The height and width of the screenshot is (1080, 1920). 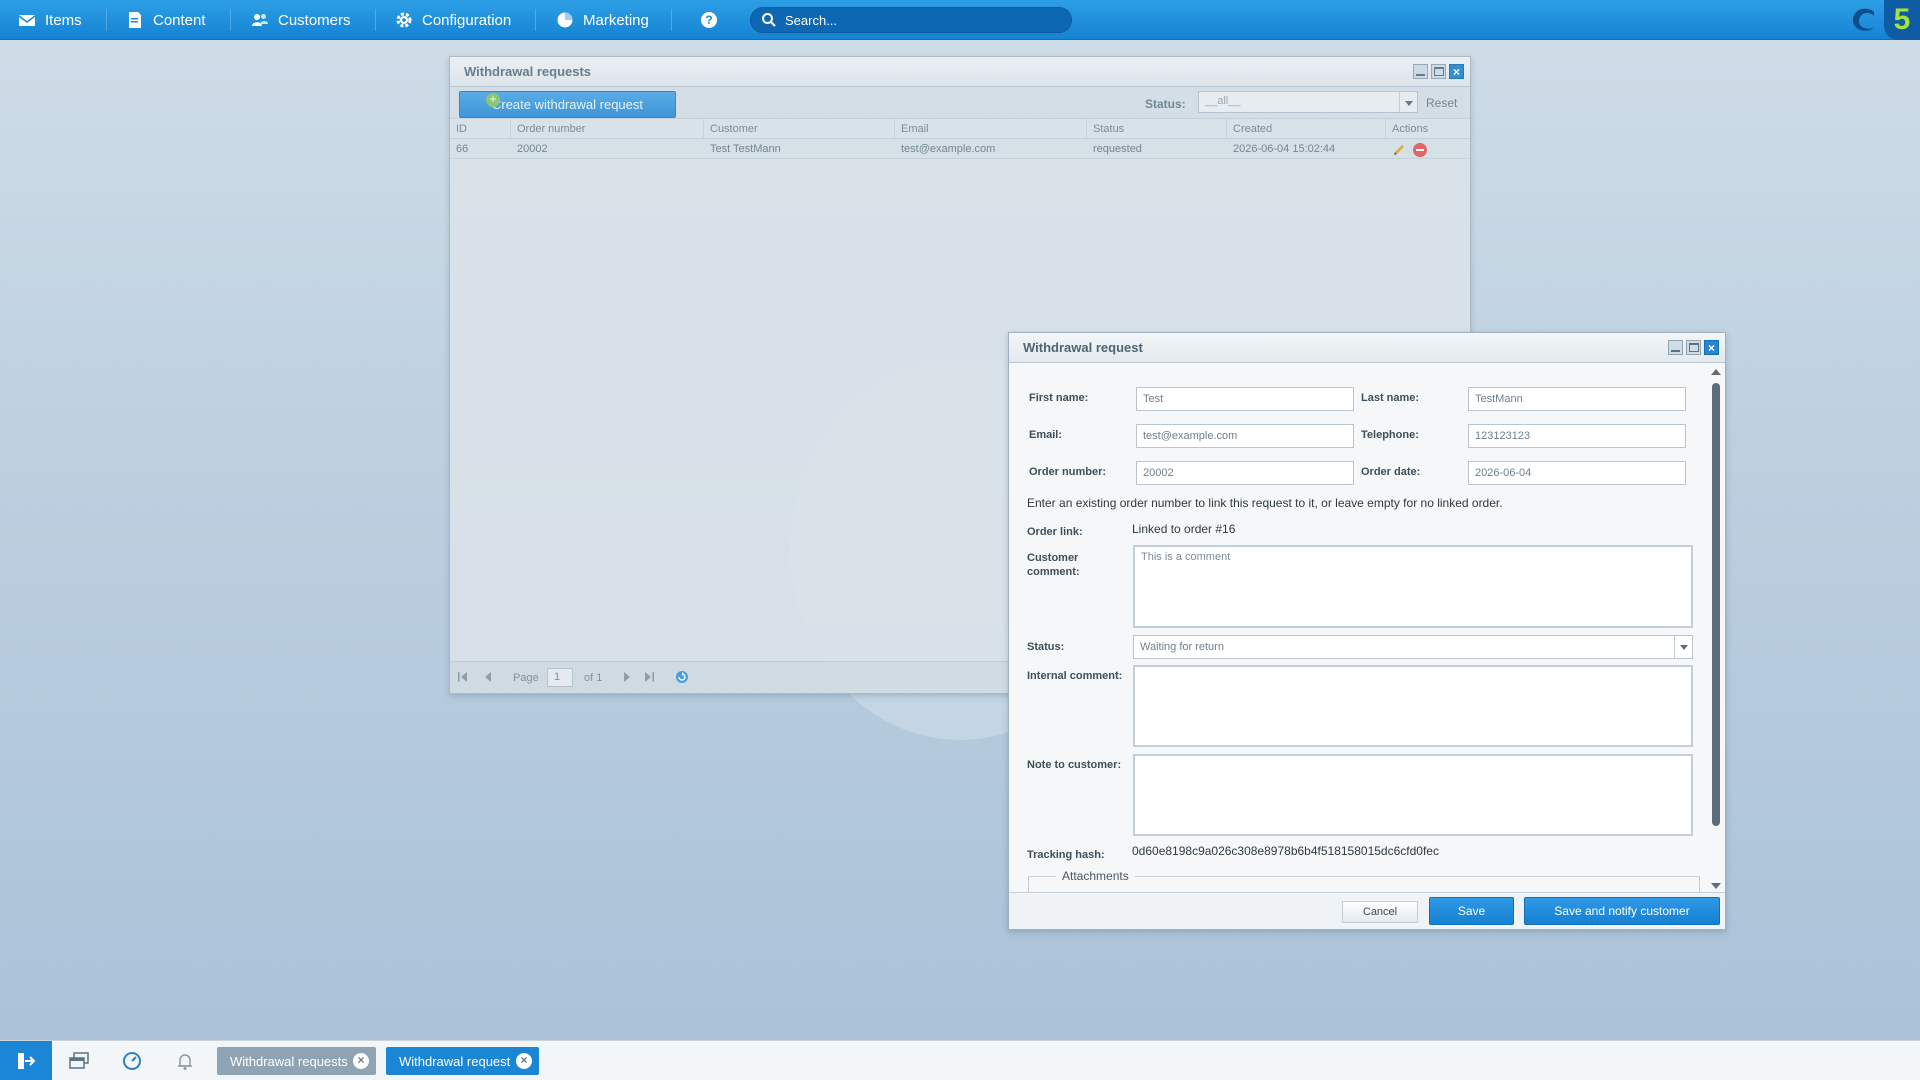 What do you see at coordinates (1577, 399) in the screenshot?
I see `last-name-field: TestMann` at bounding box center [1577, 399].